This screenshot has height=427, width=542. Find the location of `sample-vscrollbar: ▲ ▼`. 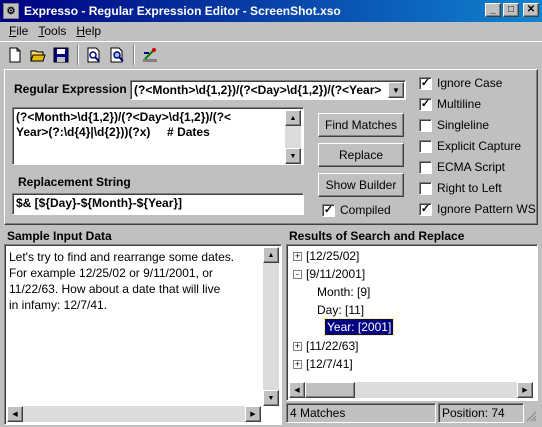

sample-vscrollbar: ▲ ▼ is located at coordinates (271, 326).